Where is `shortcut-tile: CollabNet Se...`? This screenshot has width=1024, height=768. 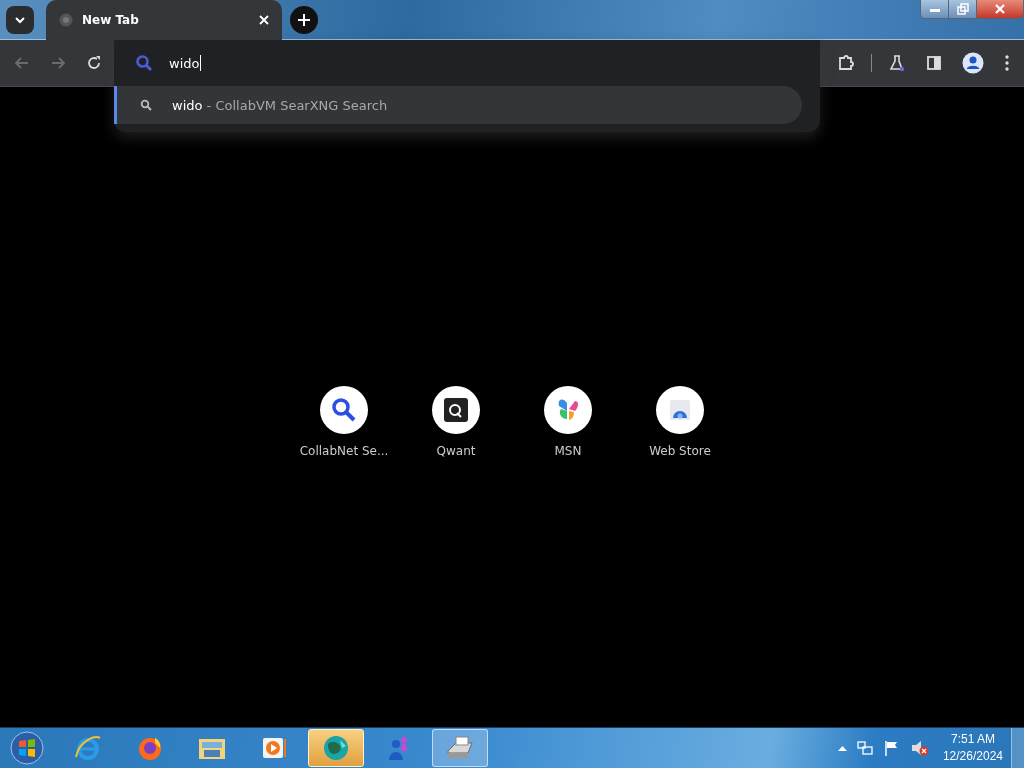 shortcut-tile: CollabNet Se... is located at coordinates (344, 422).